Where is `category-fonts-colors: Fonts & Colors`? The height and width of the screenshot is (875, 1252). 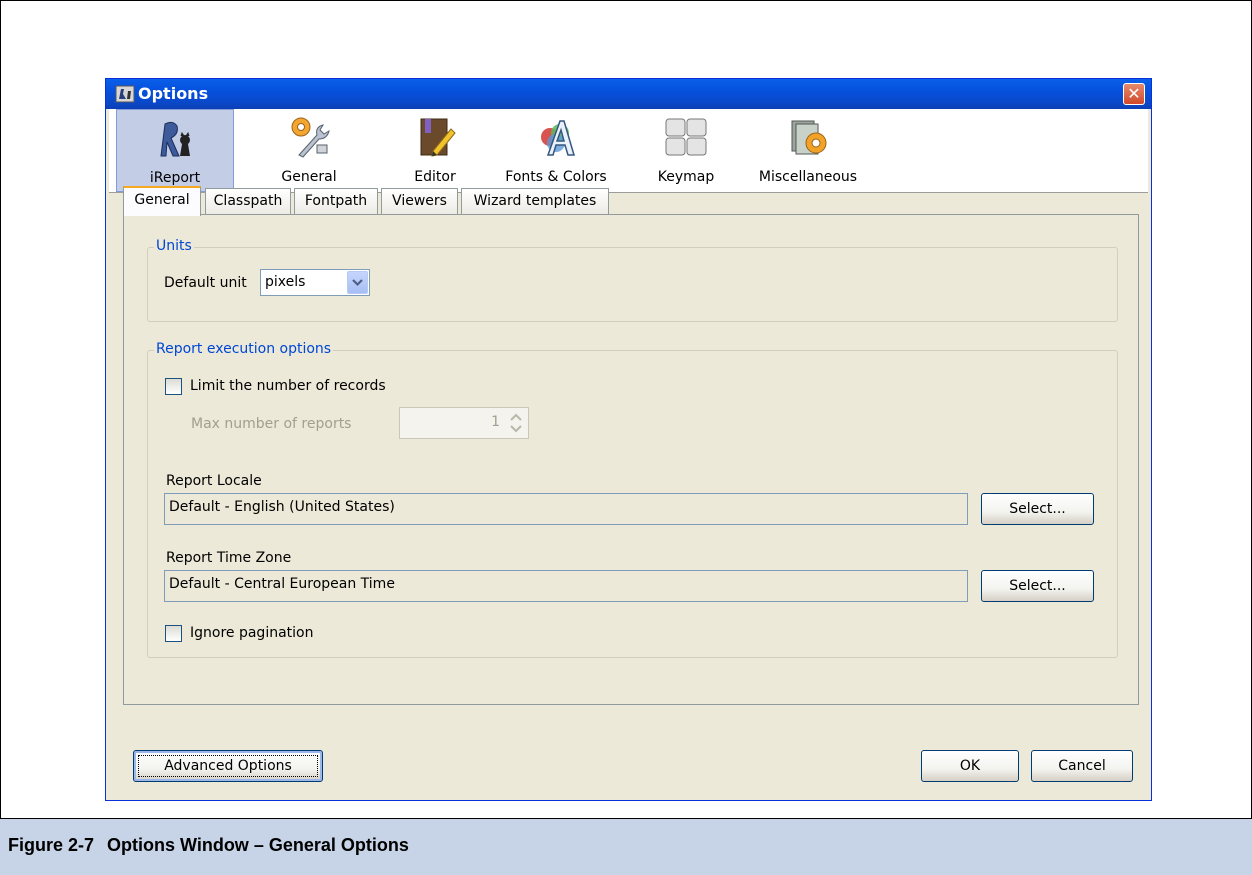
category-fonts-colors: Fonts & Colors is located at coordinates (556, 150).